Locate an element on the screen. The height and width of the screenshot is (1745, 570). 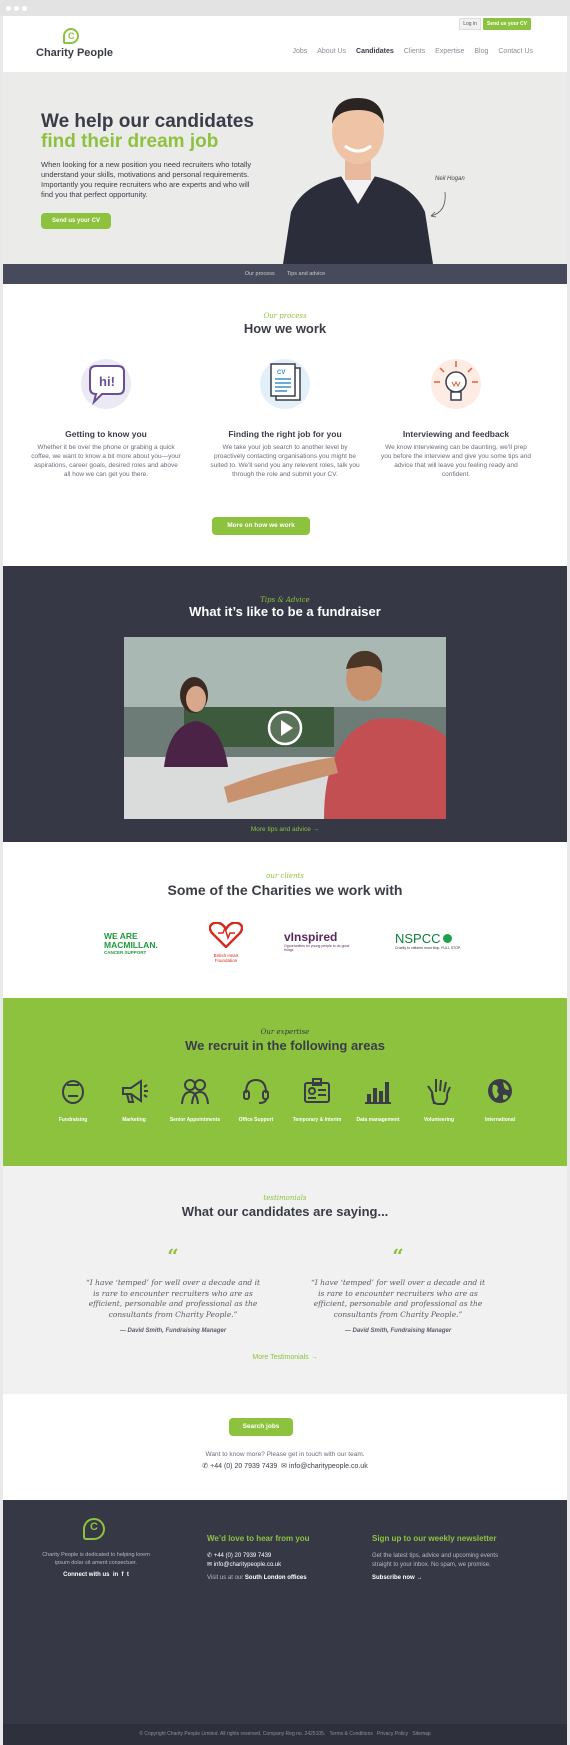
logo-text: Charity People is located at coordinates (75, 53).